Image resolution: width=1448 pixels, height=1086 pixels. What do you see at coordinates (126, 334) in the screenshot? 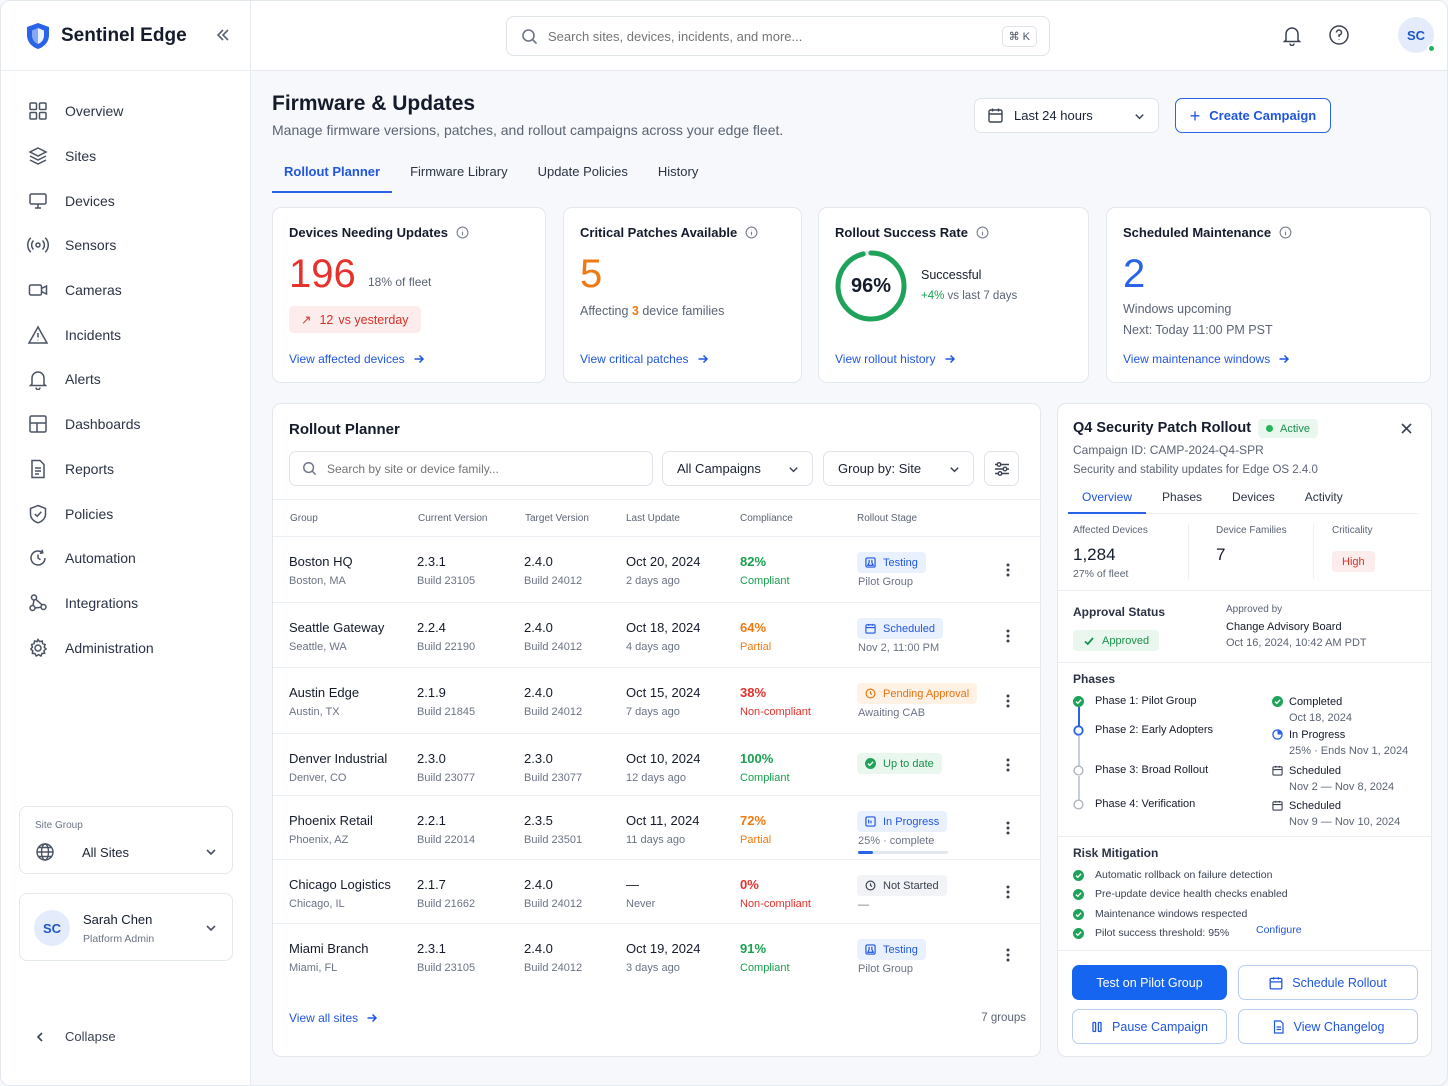
I see `sidebar-item-incidents: Incidents` at bounding box center [126, 334].